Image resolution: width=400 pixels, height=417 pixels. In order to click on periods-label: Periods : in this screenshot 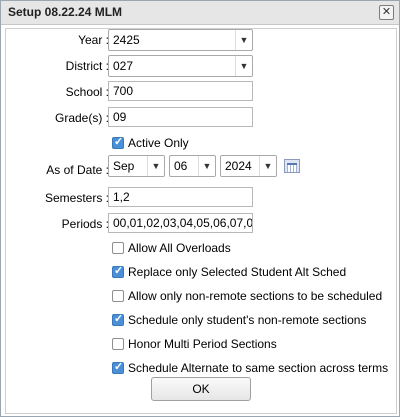, I will do `click(85, 224)`.